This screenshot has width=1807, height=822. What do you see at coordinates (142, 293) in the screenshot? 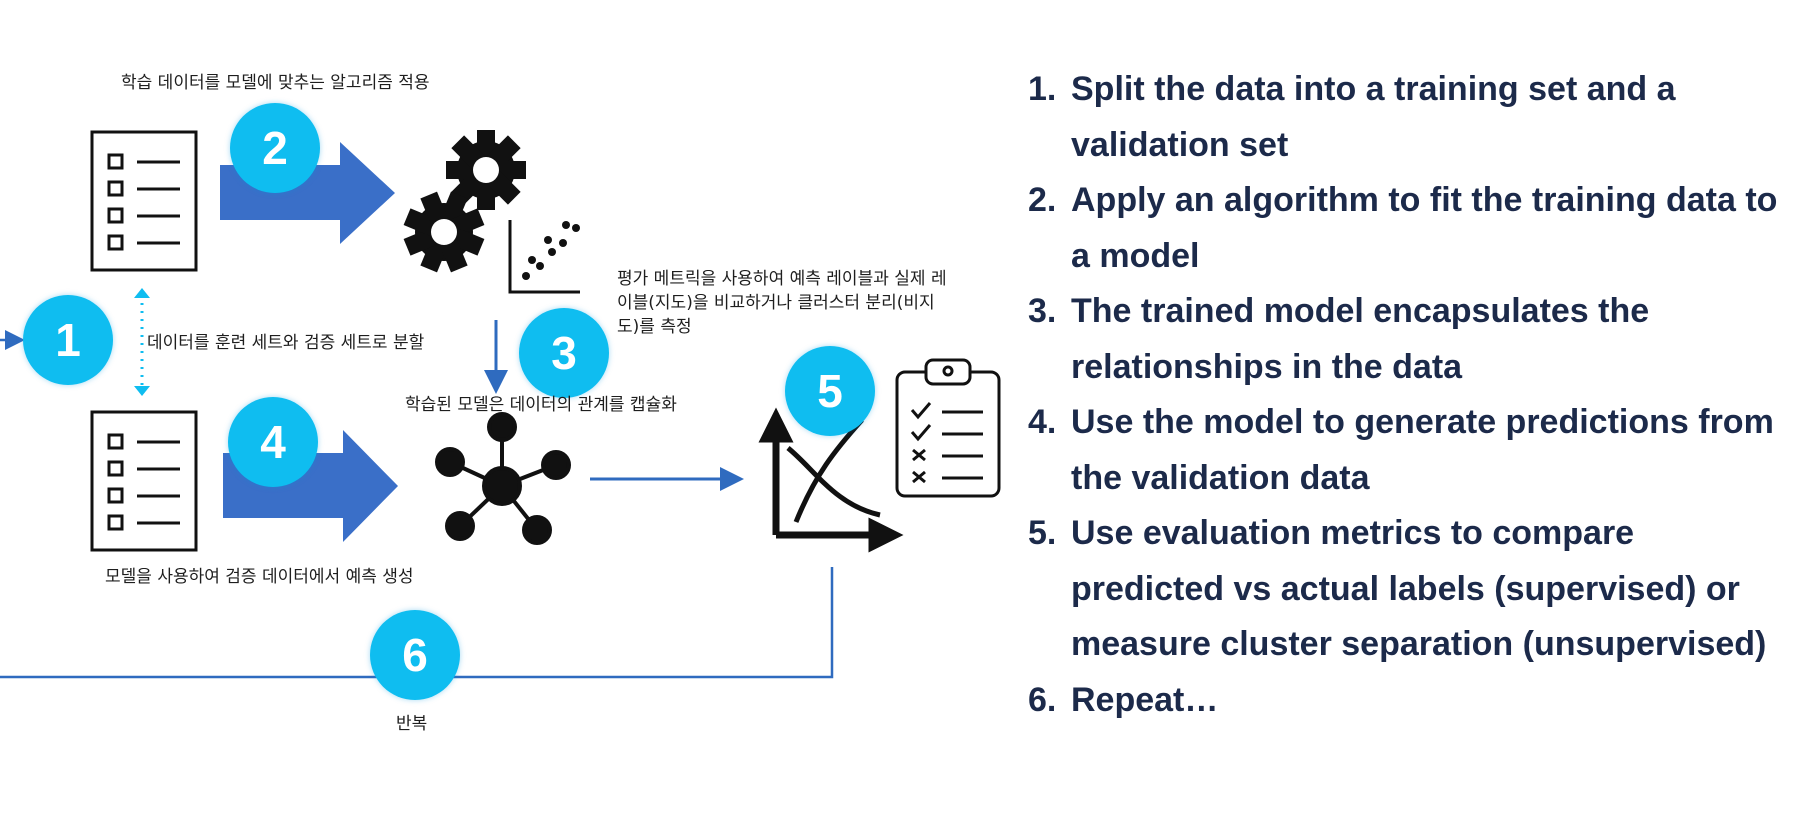
I see `split-connector-arrow-up` at bounding box center [142, 293].